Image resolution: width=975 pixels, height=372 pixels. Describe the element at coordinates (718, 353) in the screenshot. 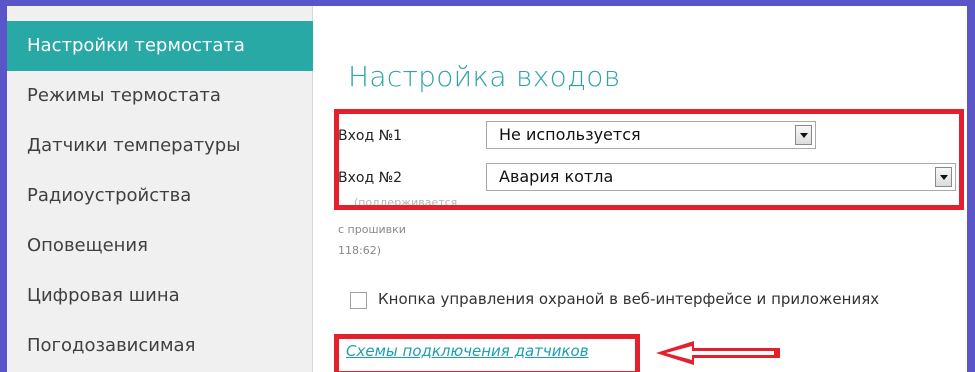

I see `left-arrow-icon` at that location.